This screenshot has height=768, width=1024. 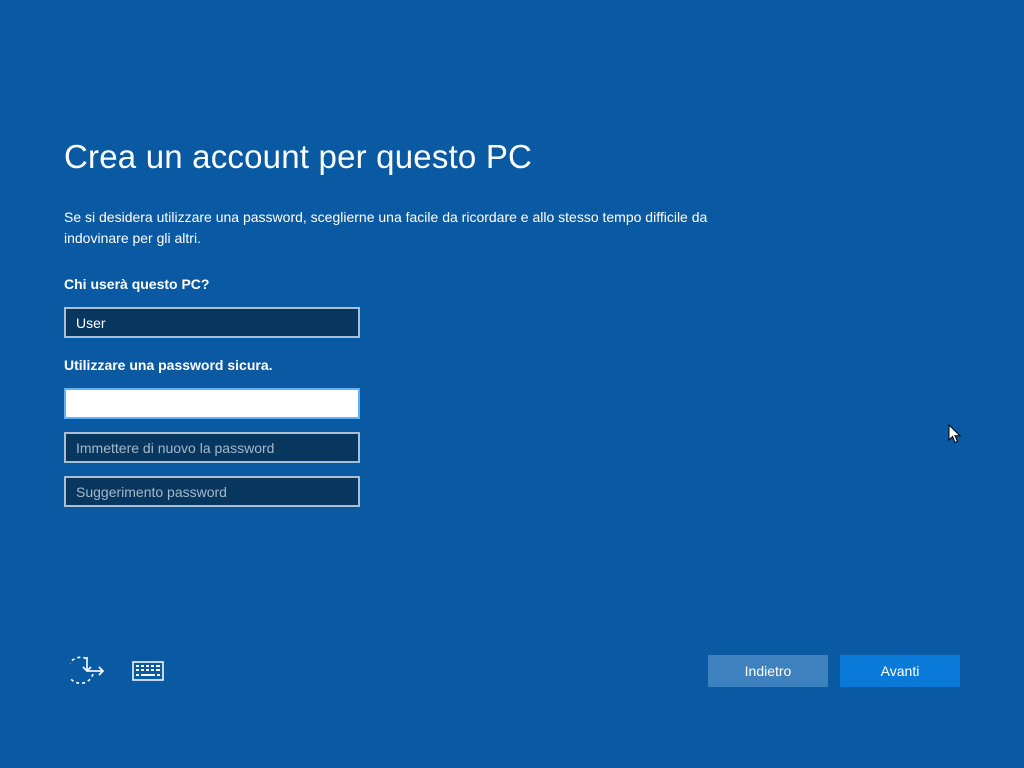 I want to click on keyboard-glyph, so click(x=148, y=671).